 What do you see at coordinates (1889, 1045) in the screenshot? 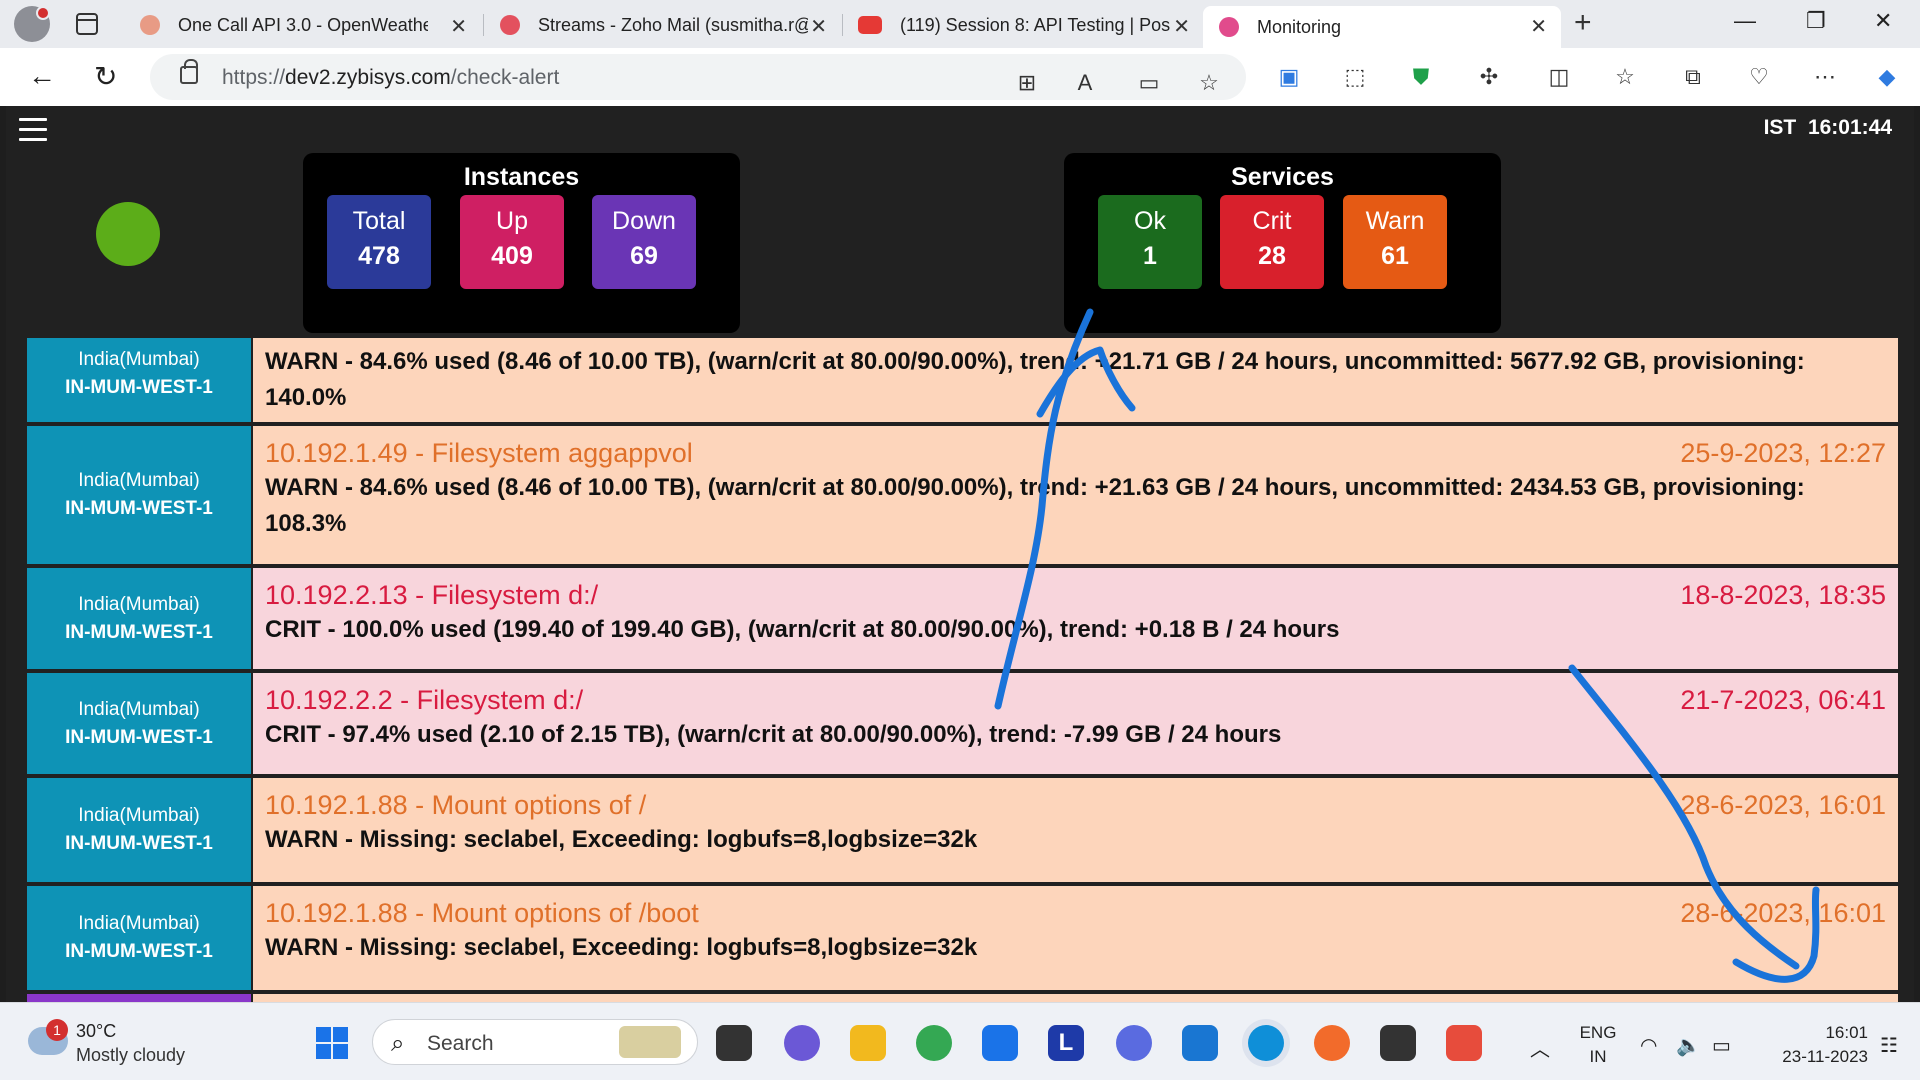
I see `notification-bell-icon: ☷` at bounding box center [1889, 1045].